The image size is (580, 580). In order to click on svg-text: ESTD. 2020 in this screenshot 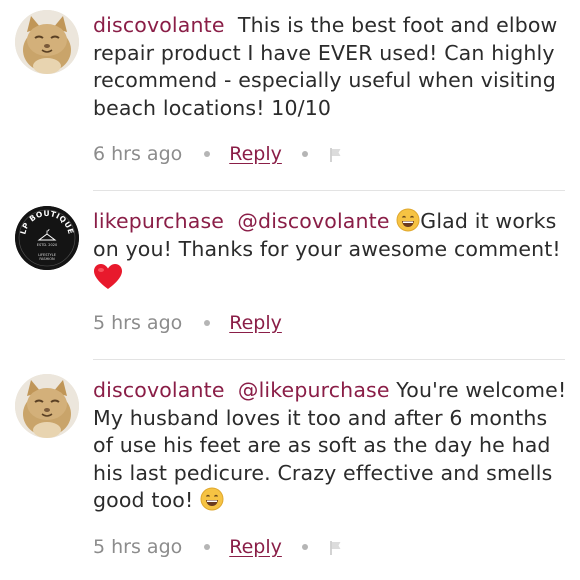, I will do `click(47, 245)`.